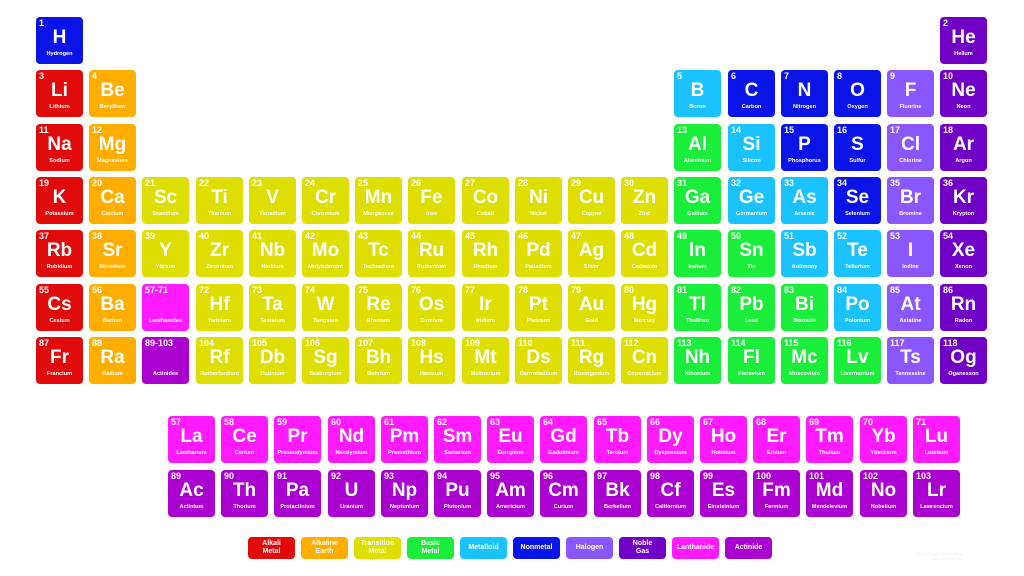 The image size is (1024, 576). Describe the element at coordinates (59, 147) in the screenshot. I see `element-sodium: 11 Na Sodium` at that location.